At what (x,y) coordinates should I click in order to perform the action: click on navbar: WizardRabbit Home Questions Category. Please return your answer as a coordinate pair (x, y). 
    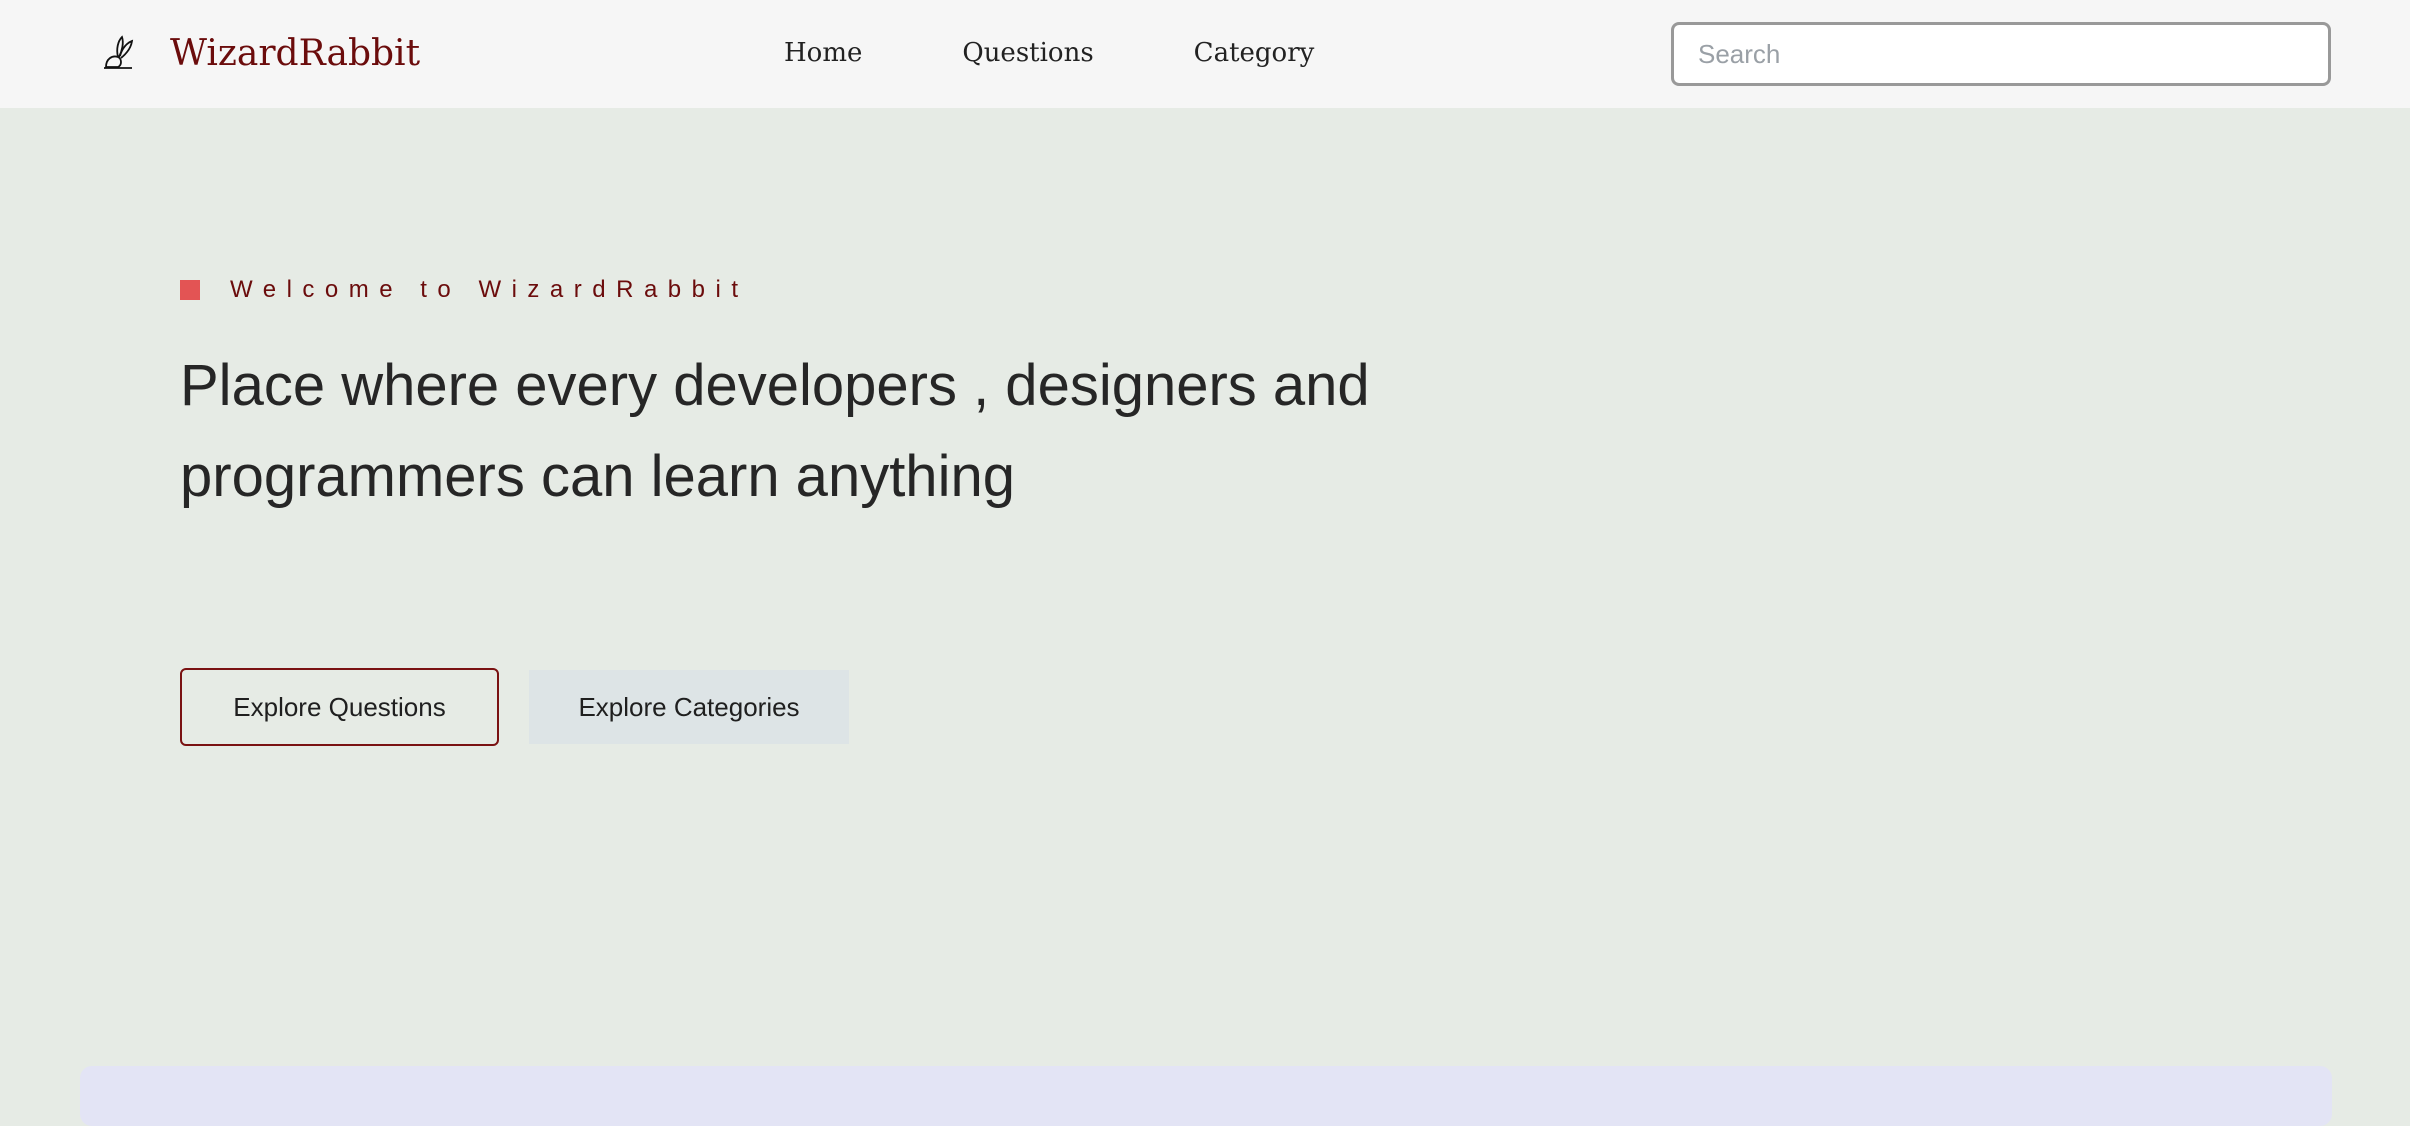
    Looking at the image, I should click on (1205, 54).